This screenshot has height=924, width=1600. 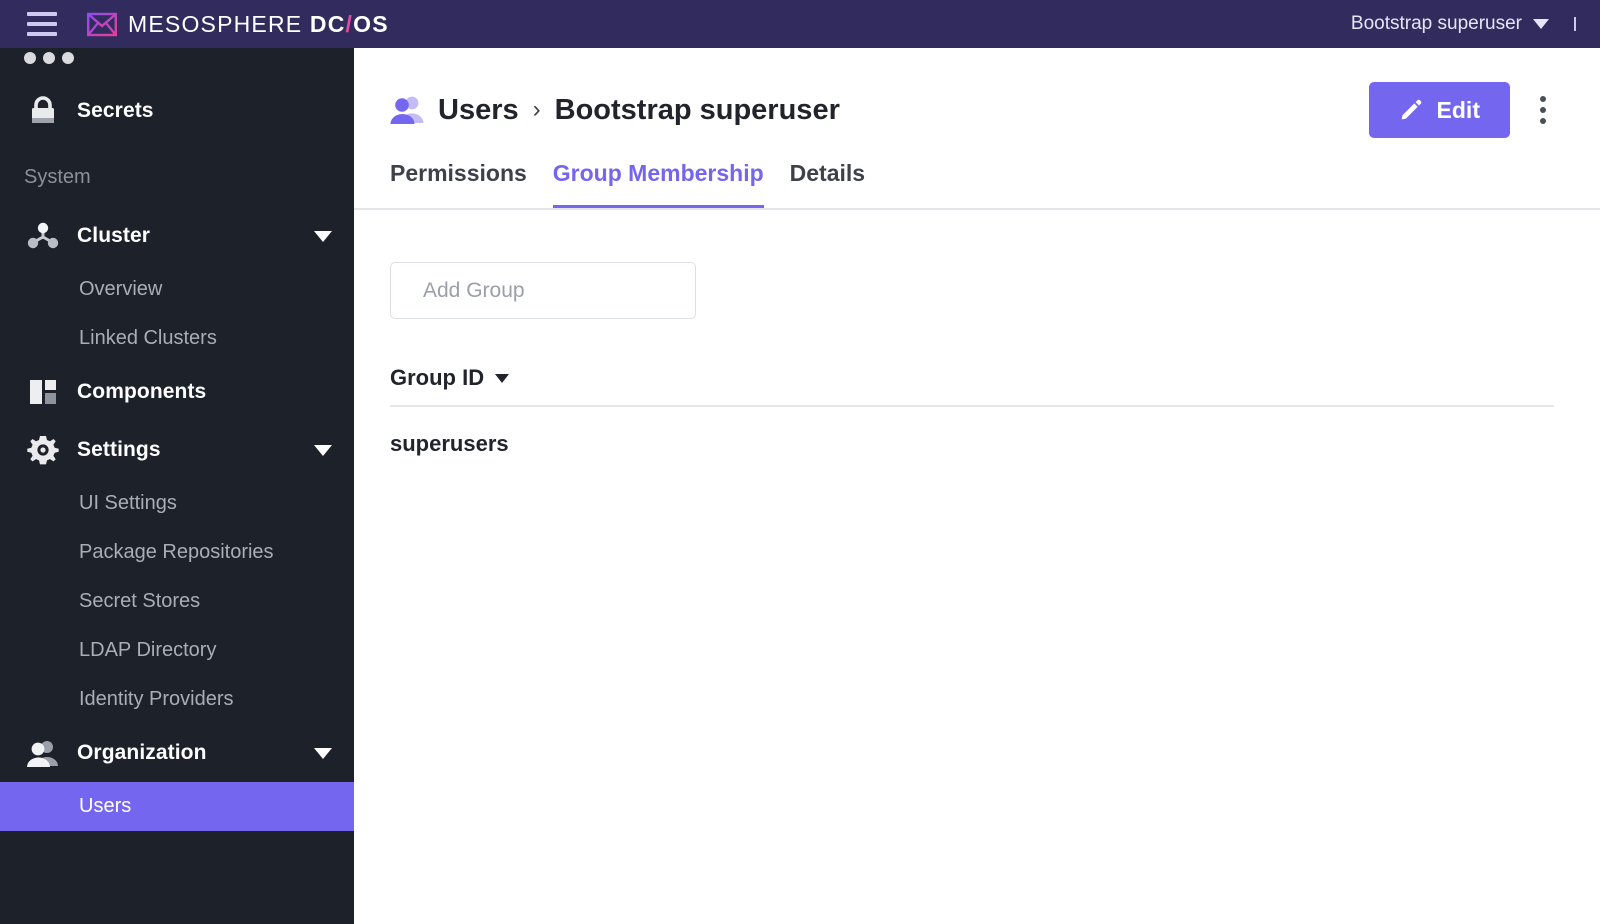 I want to click on edit-button: Edit, so click(x=1439, y=110).